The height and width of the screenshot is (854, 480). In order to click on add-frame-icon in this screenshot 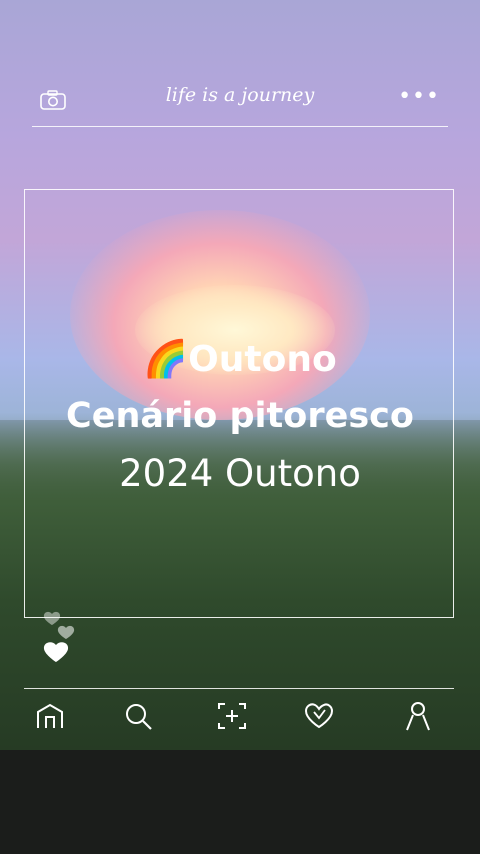, I will do `click(232, 716)`.